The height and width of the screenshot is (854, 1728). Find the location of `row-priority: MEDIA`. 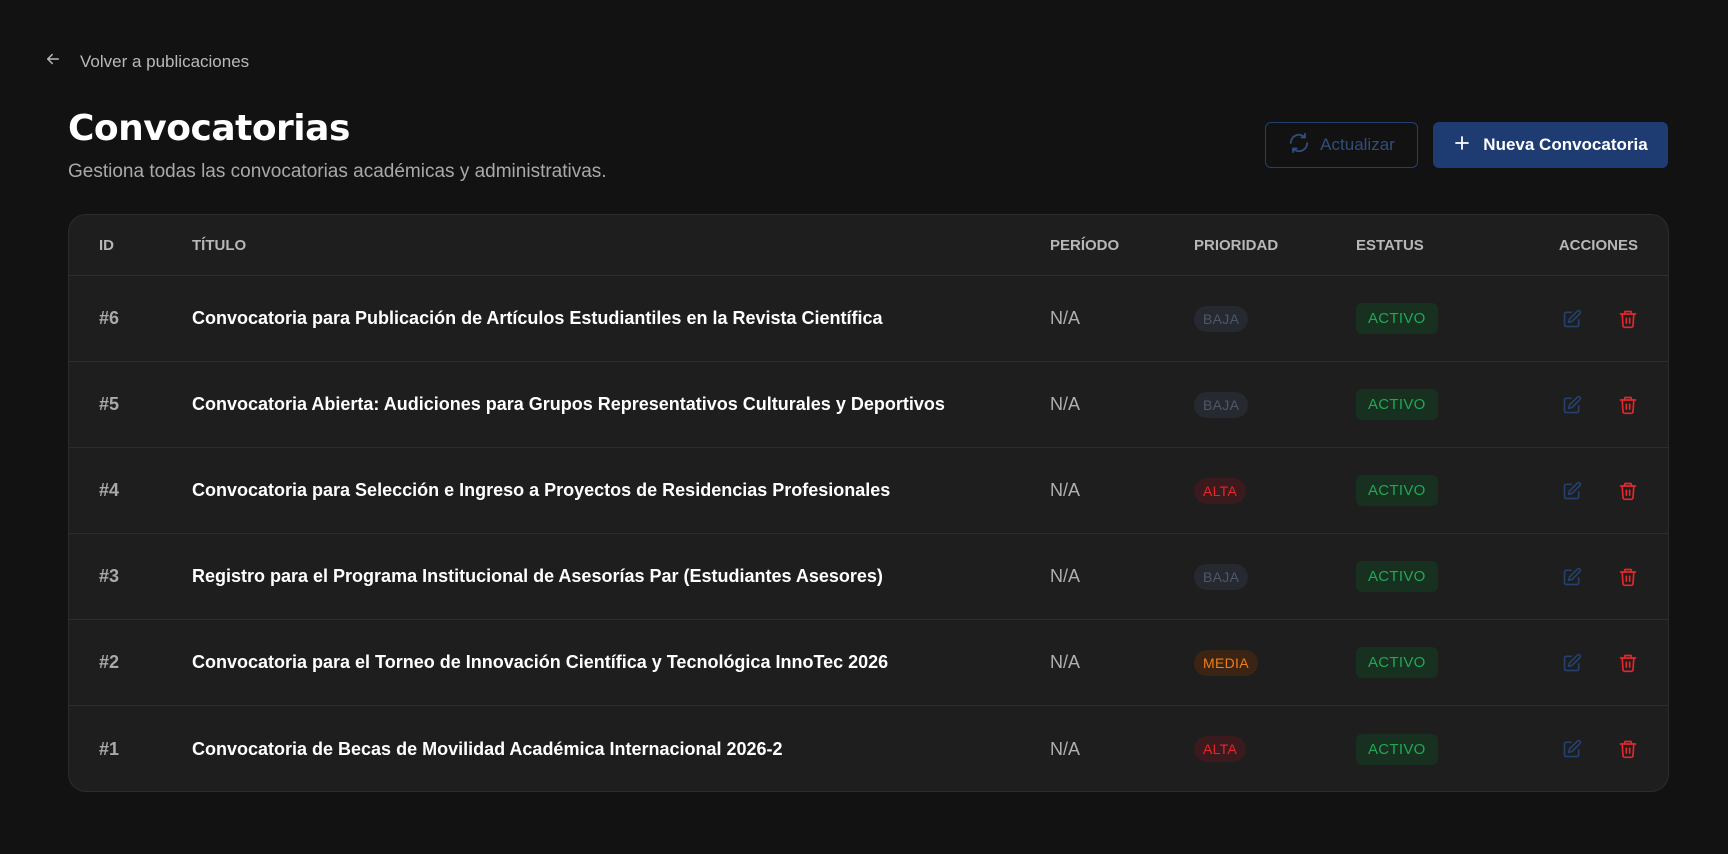

row-priority: MEDIA is located at coordinates (1226, 662).